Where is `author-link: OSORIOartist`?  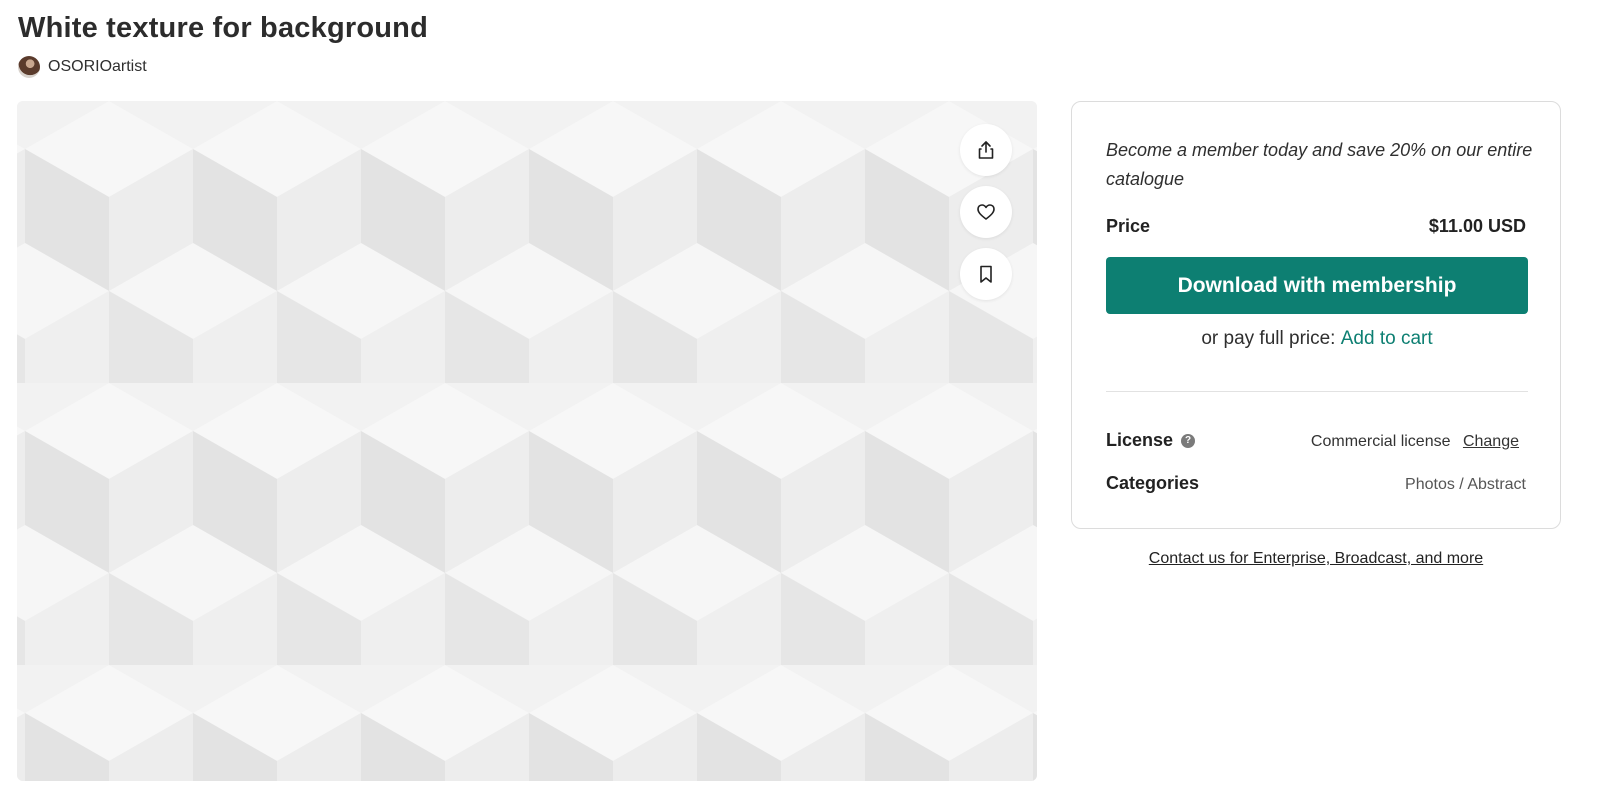
author-link: OSORIOartist is located at coordinates (82, 67).